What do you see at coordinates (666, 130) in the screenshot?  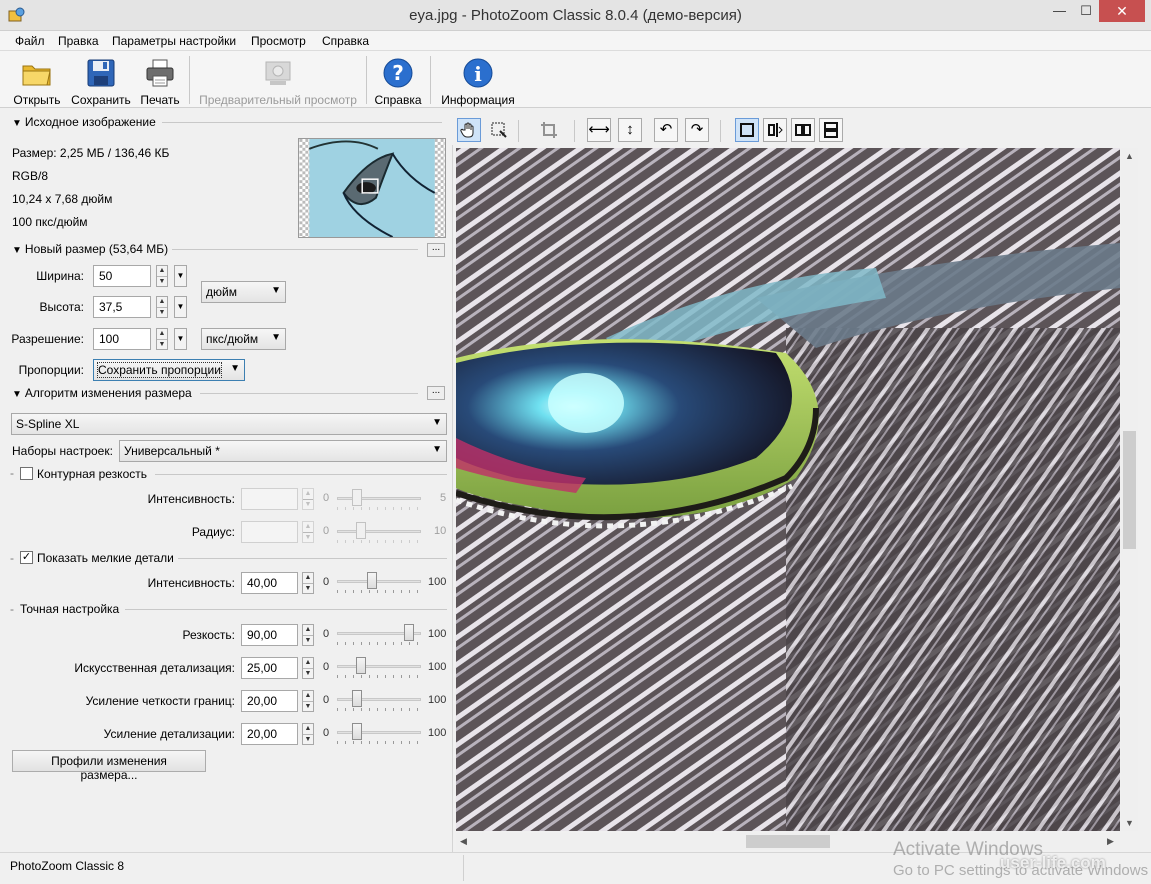 I see `rotate-left-button: ↶` at bounding box center [666, 130].